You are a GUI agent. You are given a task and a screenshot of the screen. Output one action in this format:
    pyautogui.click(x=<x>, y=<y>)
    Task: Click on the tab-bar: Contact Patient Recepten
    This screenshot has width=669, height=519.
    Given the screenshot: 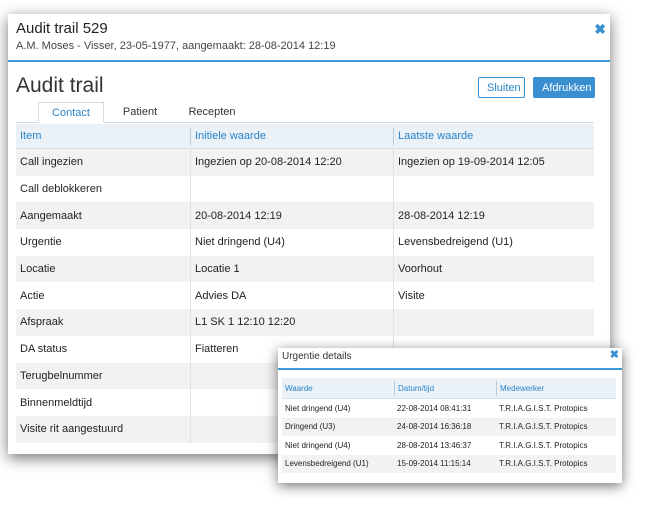 What is the action you would take?
    pyautogui.click(x=305, y=112)
    